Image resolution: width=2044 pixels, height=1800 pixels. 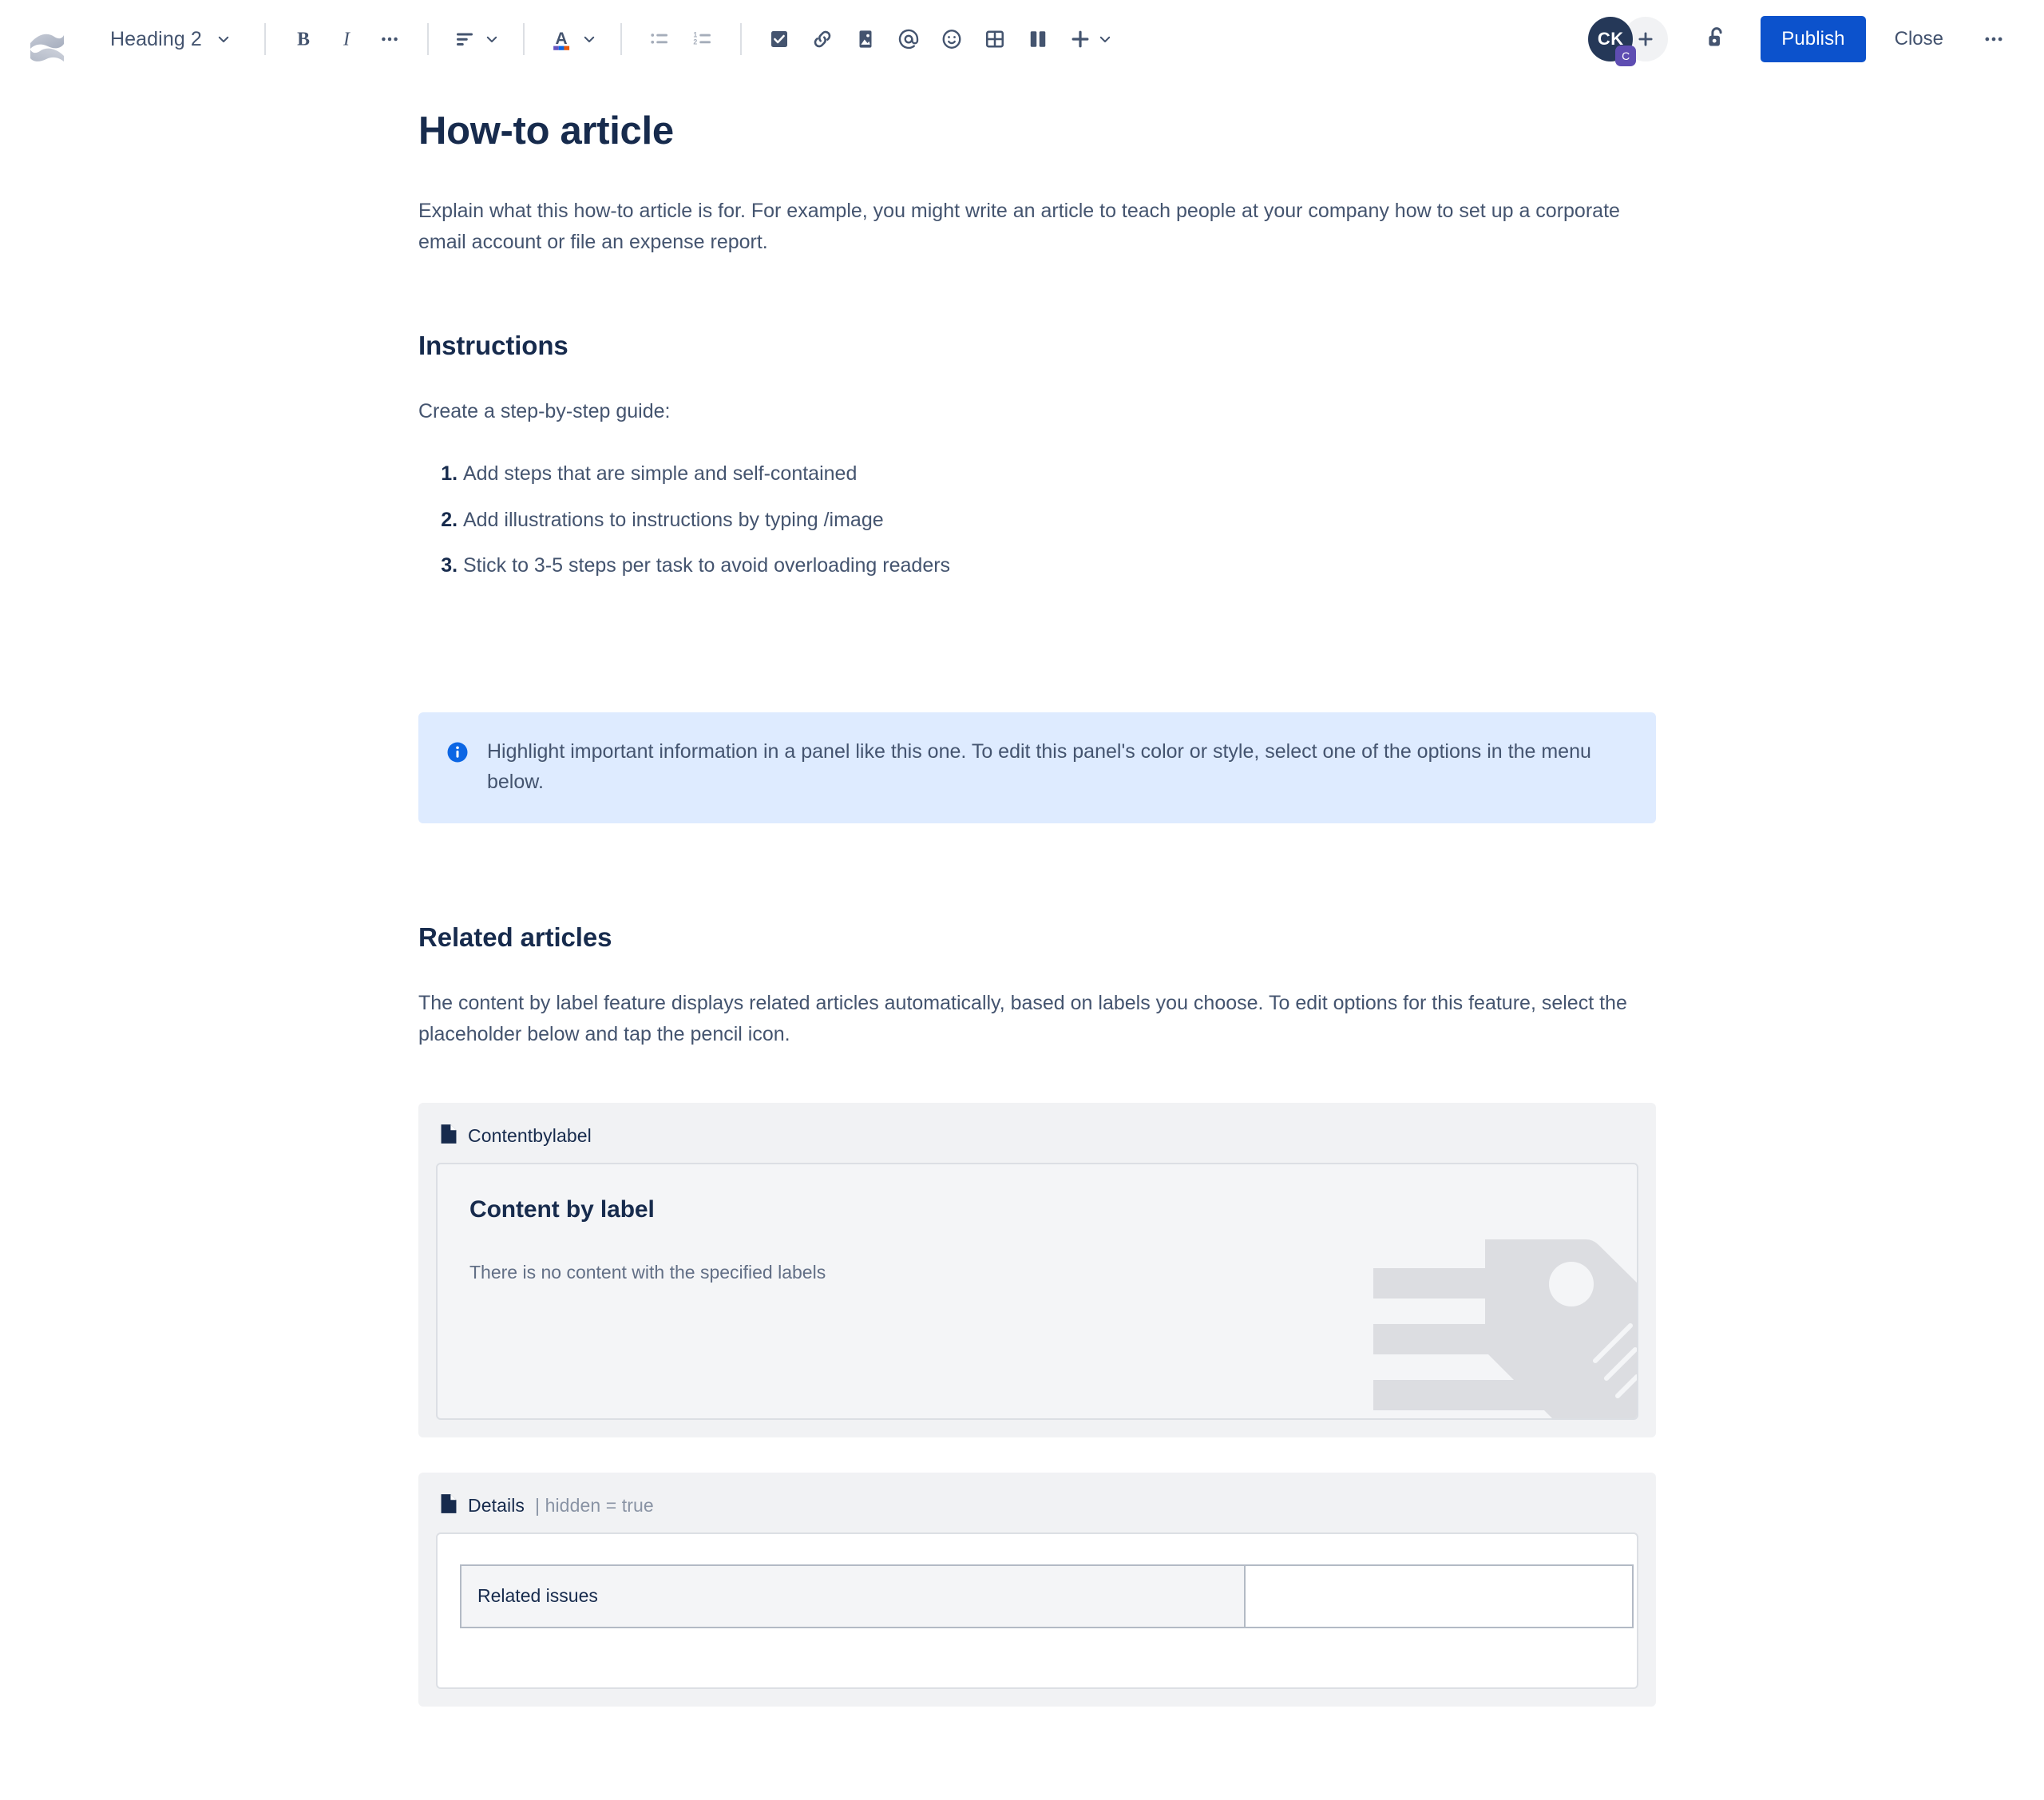 What do you see at coordinates (561, 39) in the screenshot?
I see `svg-text: A` at bounding box center [561, 39].